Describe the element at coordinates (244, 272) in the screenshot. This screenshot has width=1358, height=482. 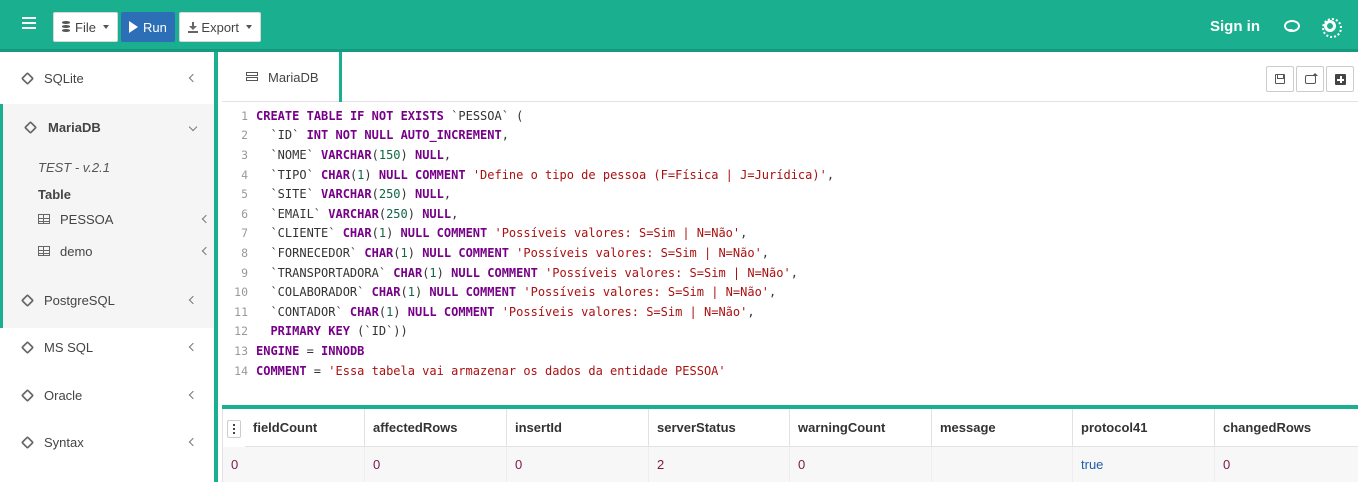
I see `line-number: 9` at that location.